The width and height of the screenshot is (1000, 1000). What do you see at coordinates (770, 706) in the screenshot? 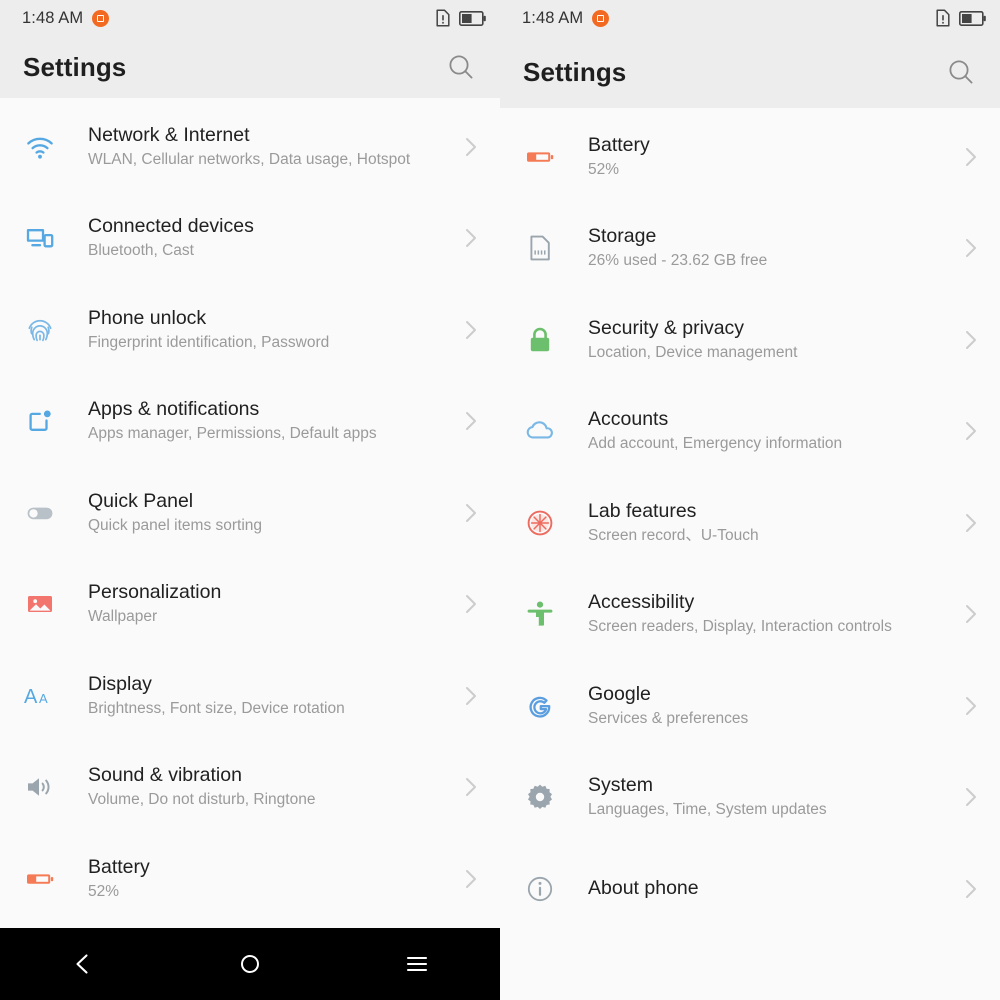
I see `settings-row-text: Google Services & preferences` at bounding box center [770, 706].